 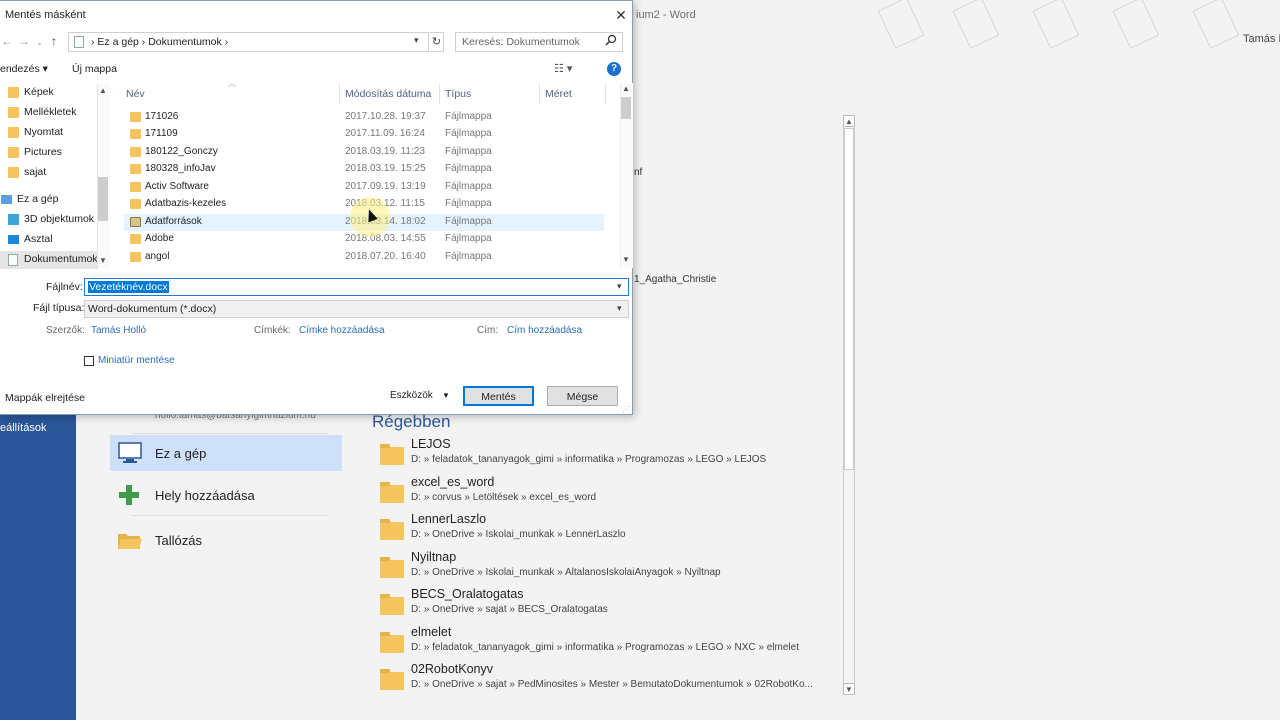 What do you see at coordinates (452, 669) in the screenshot?
I see `recent-folder-name: 02RobotKonyv` at bounding box center [452, 669].